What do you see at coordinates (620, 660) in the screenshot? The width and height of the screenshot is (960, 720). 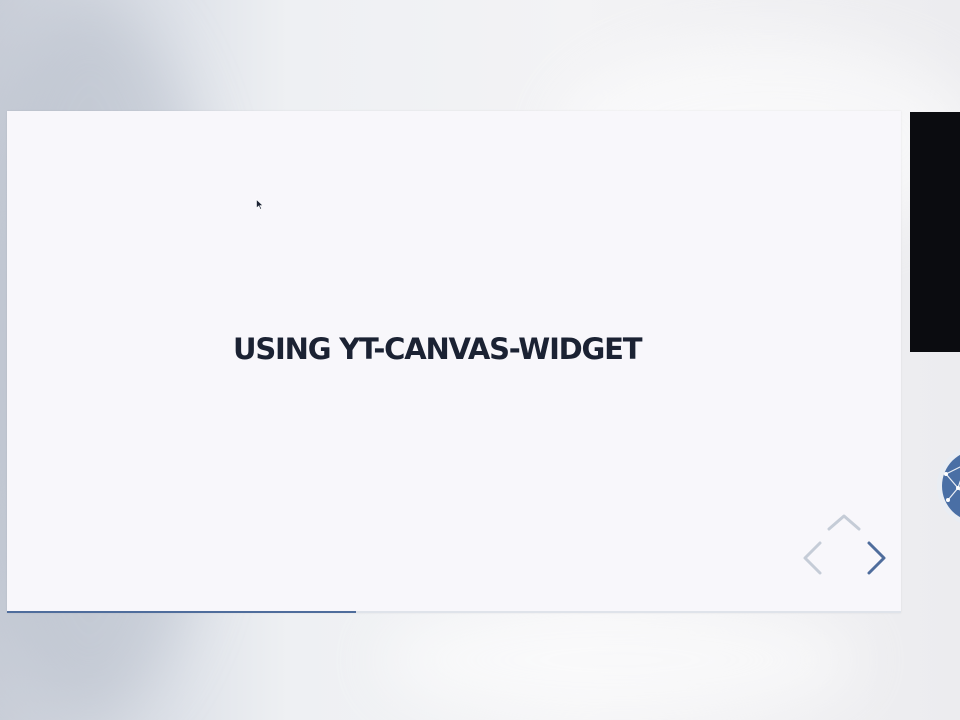 I see `background-blob` at bounding box center [620, 660].